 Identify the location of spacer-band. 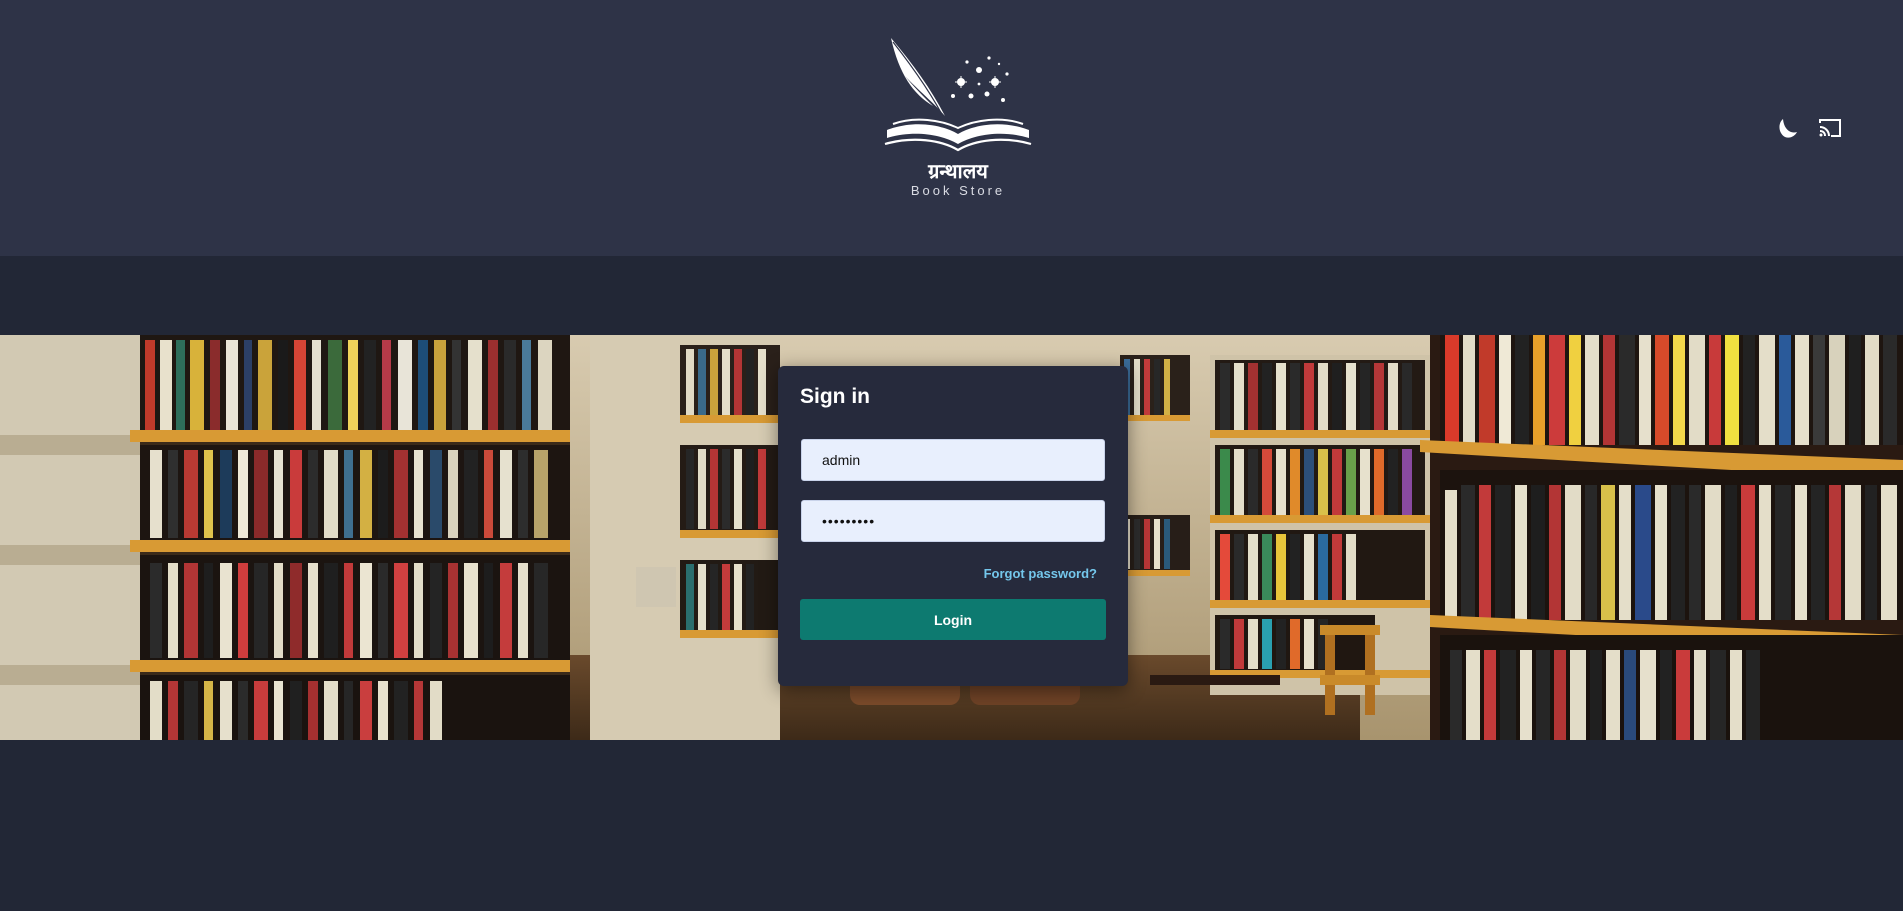
(951, 296).